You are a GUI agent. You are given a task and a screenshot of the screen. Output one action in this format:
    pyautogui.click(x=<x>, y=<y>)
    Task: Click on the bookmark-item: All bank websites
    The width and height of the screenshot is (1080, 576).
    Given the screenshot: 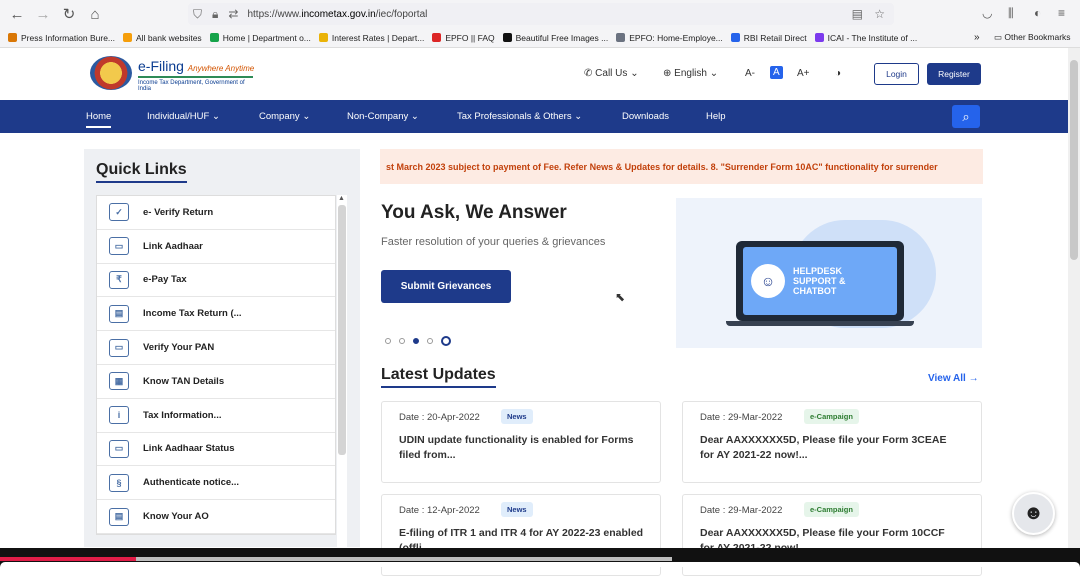 What is the action you would take?
    pyautogui.click(x=162, y=38)
    